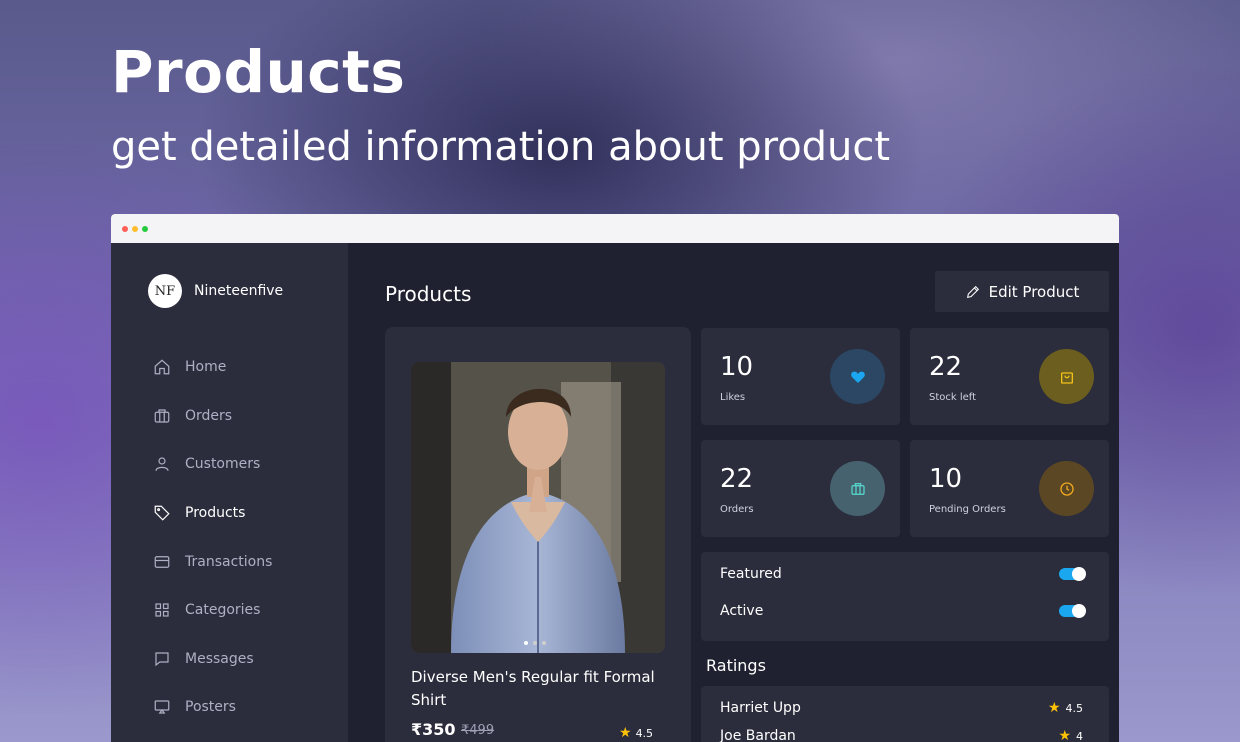 The height and width of the screenshot is (742, 1240). I want to click on window-titlebar, so click(615, 228).